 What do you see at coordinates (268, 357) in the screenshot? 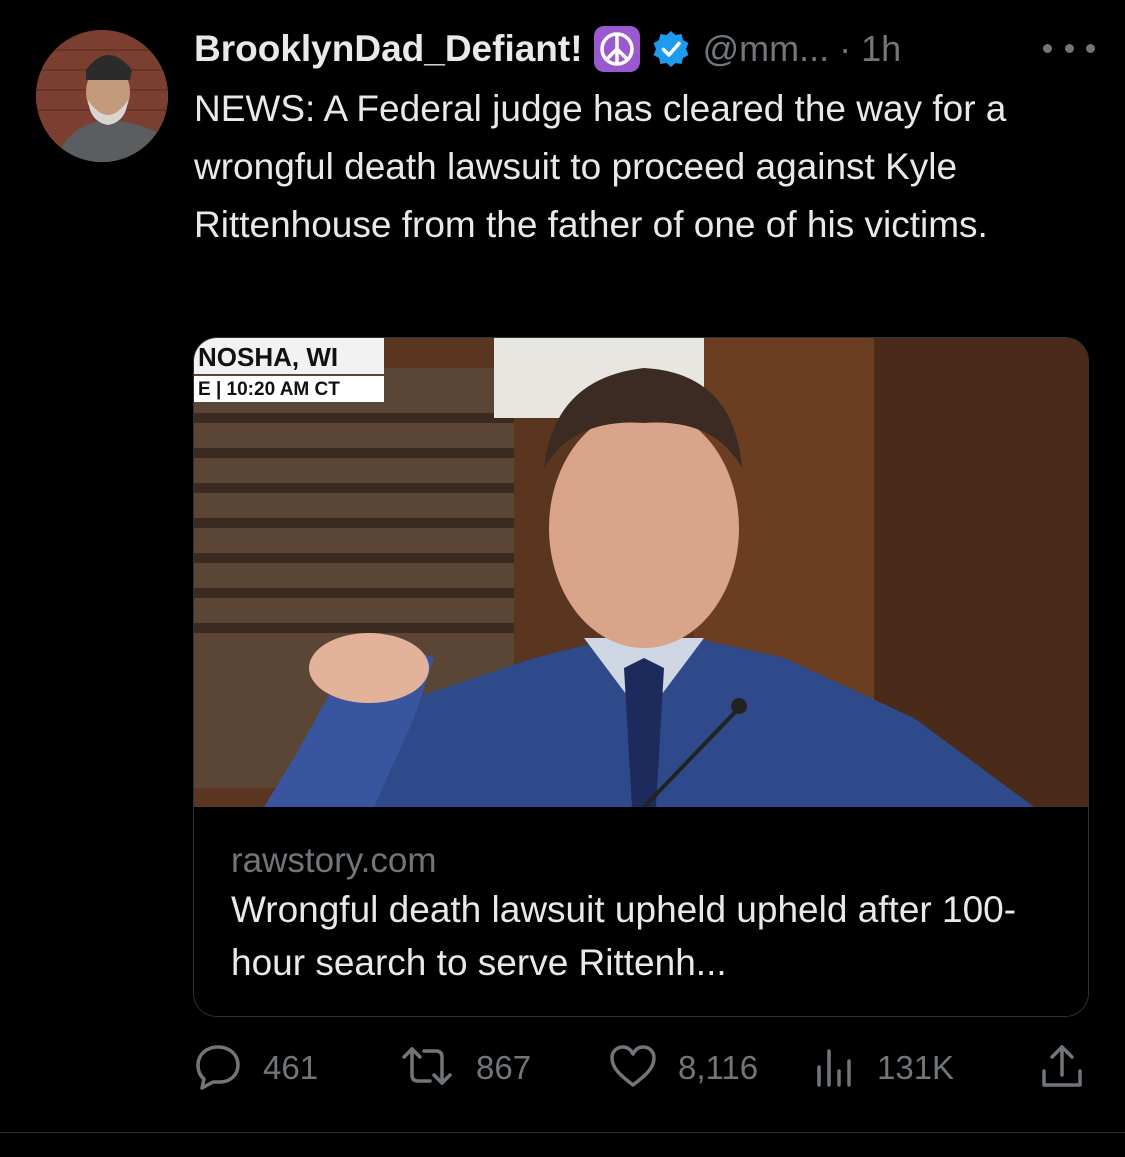
I see `chyron-location: NOSHA, WI` at bounding box center [268, 357].